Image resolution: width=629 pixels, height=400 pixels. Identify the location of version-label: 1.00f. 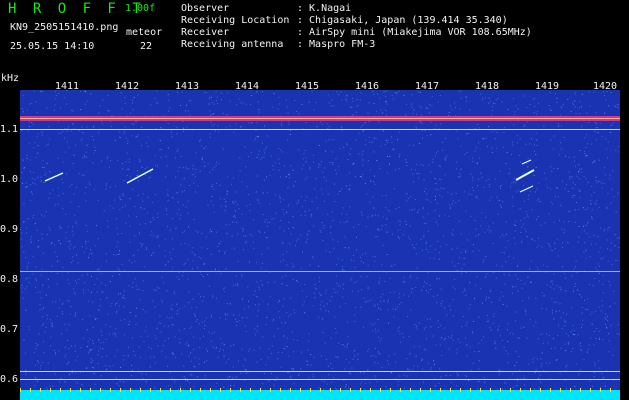
(140, 8).